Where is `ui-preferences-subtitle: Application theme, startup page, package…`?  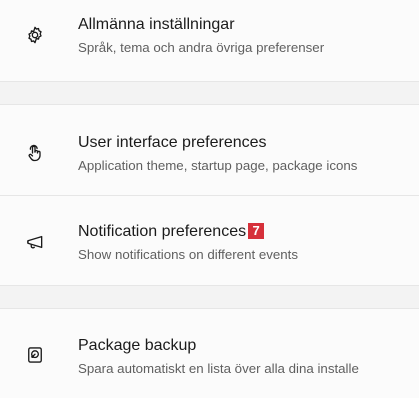
ui-preferences-subtitle: Application theme, startup page, package… is located at coordinates (218, 165).